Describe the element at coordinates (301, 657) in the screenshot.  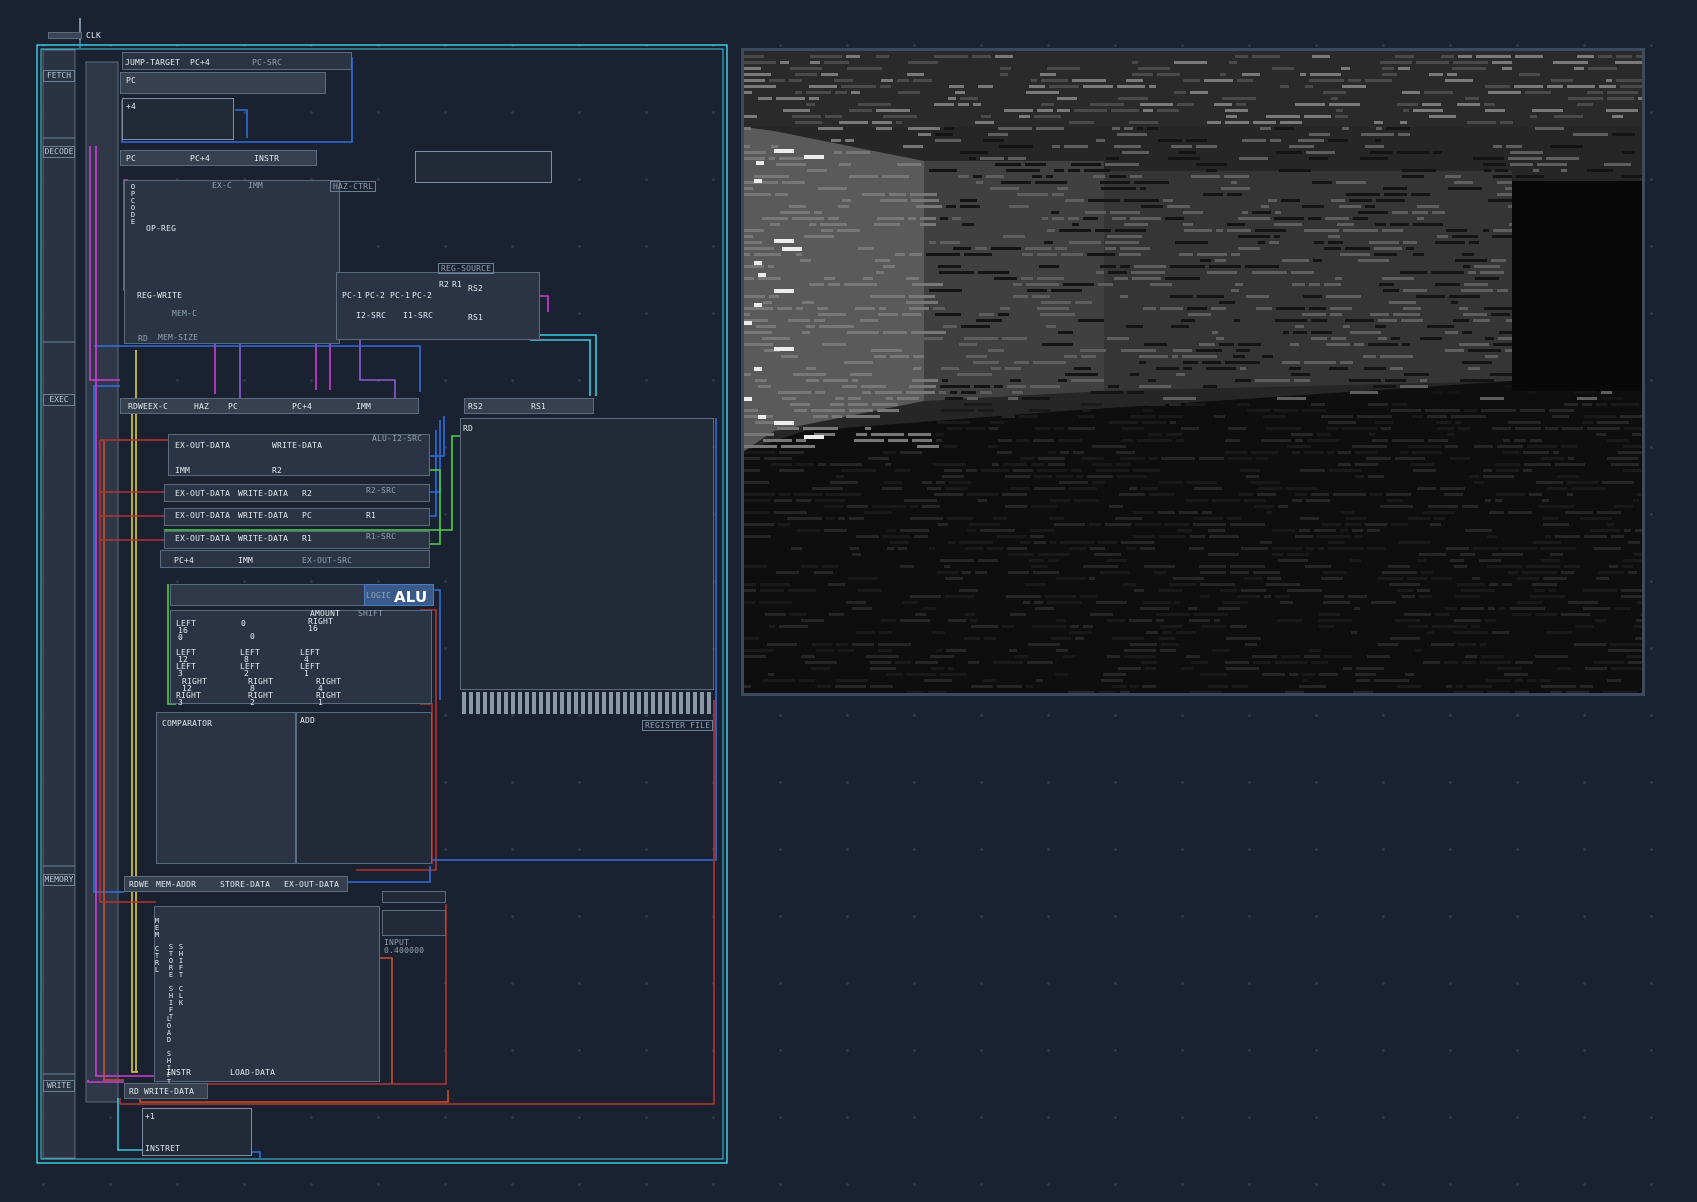
I see `shifter-block` at that location.